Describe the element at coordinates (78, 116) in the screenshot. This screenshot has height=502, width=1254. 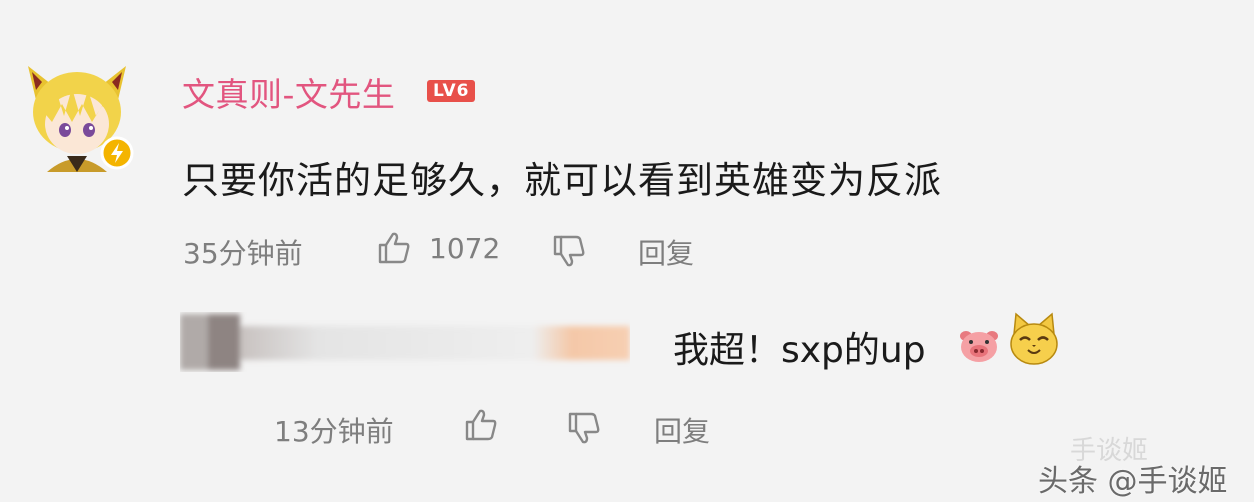
I see `user-avatar` at that location.